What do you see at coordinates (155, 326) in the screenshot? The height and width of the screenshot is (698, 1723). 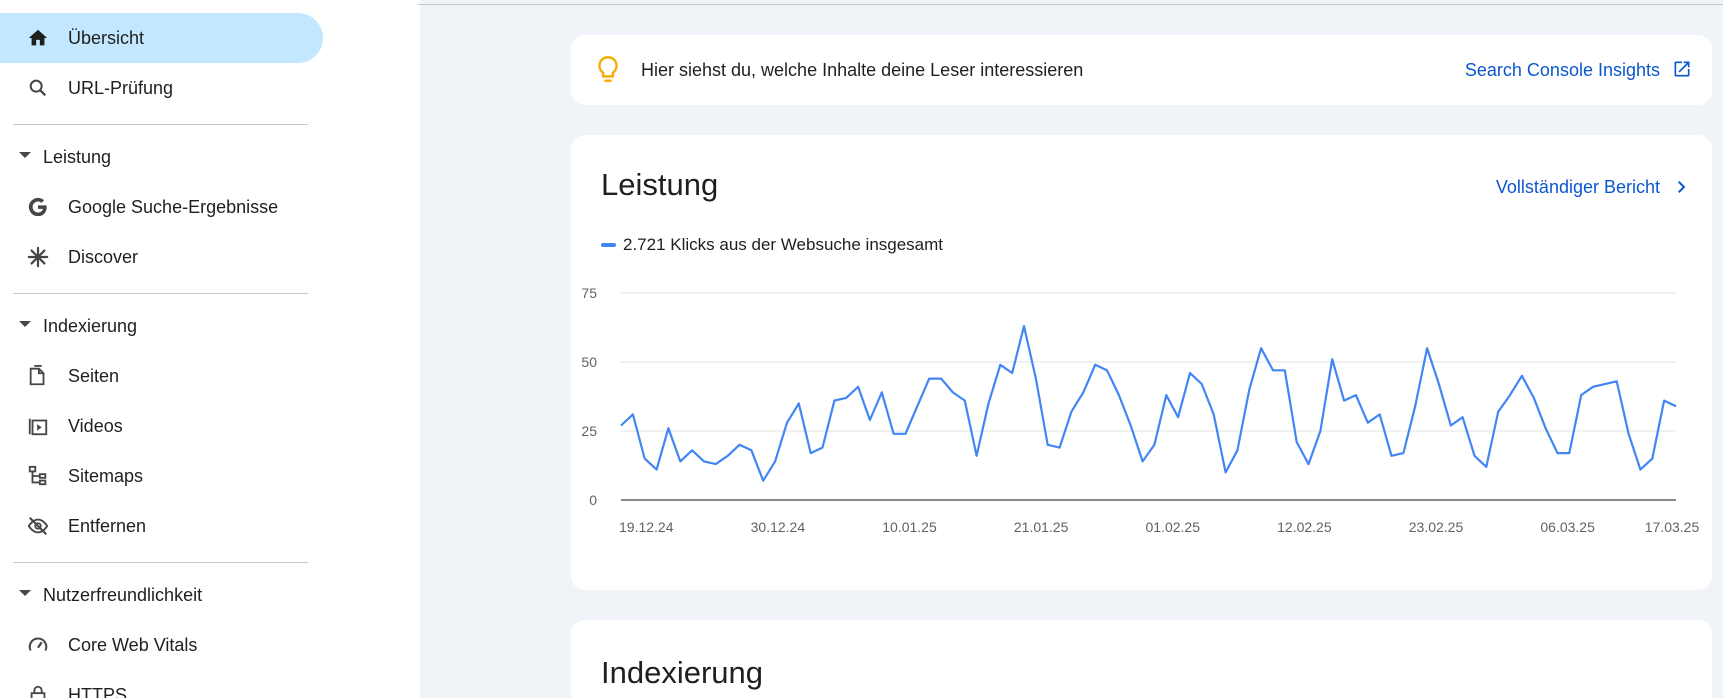 I see `section-toggle-indexing: Indexierung` at bounding box center [155, 326].